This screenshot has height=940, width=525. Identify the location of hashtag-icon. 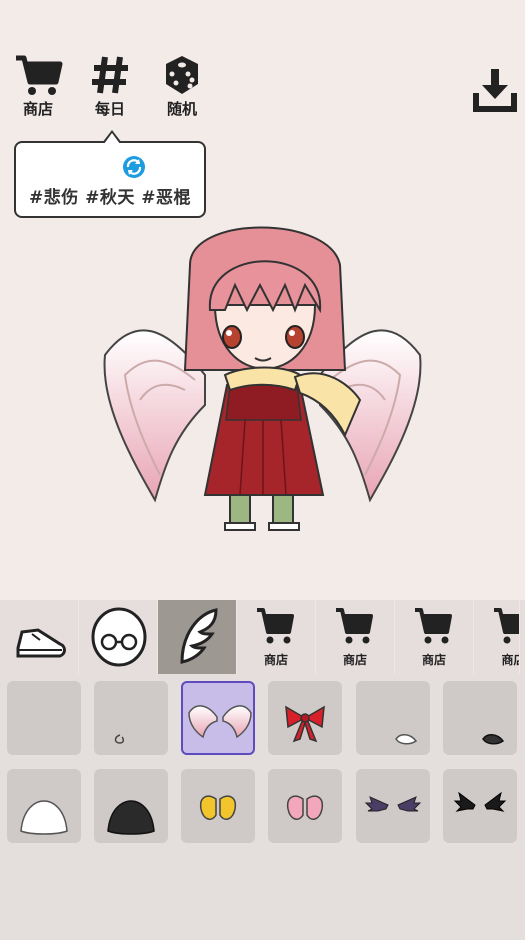
(110, 75).